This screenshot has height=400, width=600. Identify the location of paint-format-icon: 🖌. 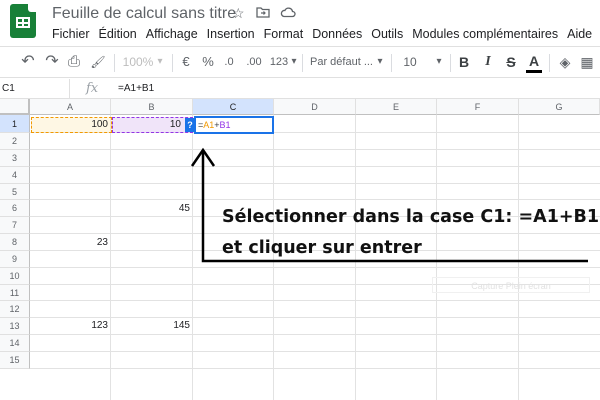
(98, 62).